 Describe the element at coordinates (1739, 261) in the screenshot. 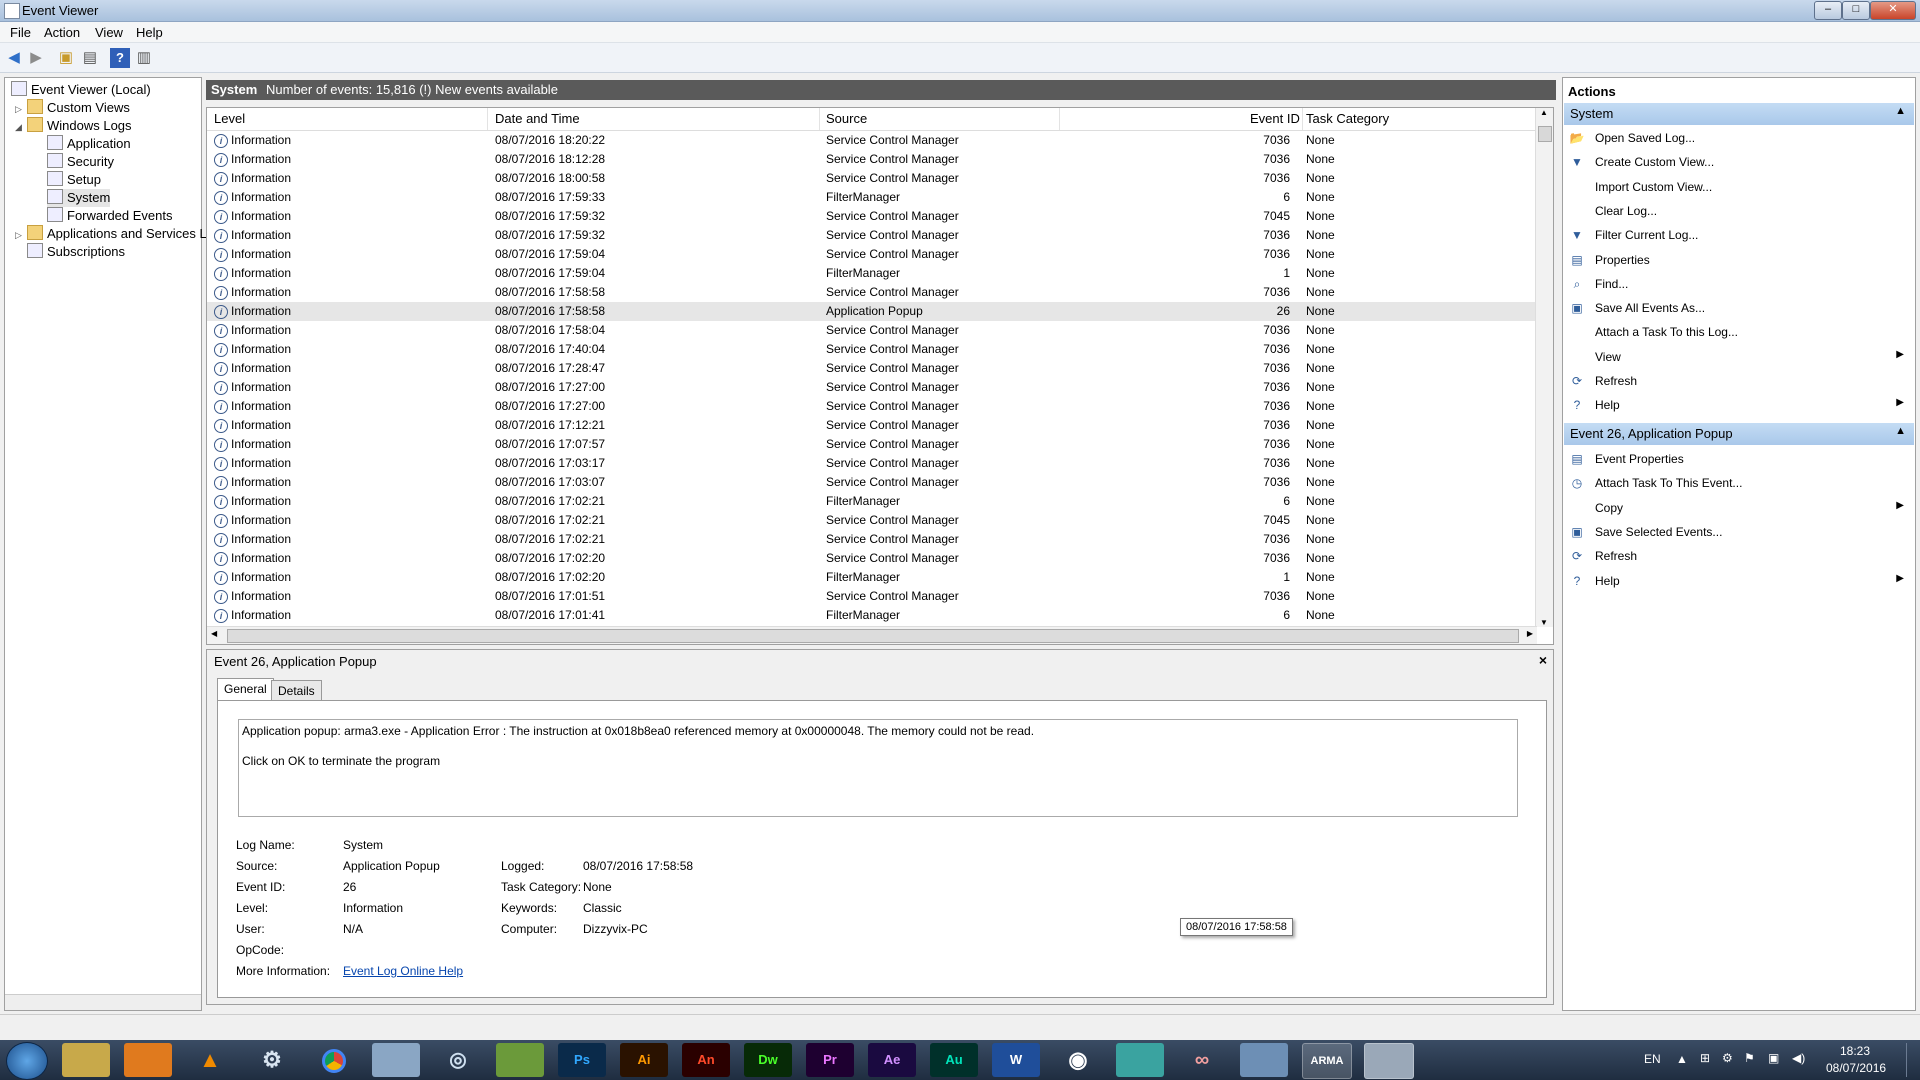

I see `action-properties: ▤ Properties` at that location.